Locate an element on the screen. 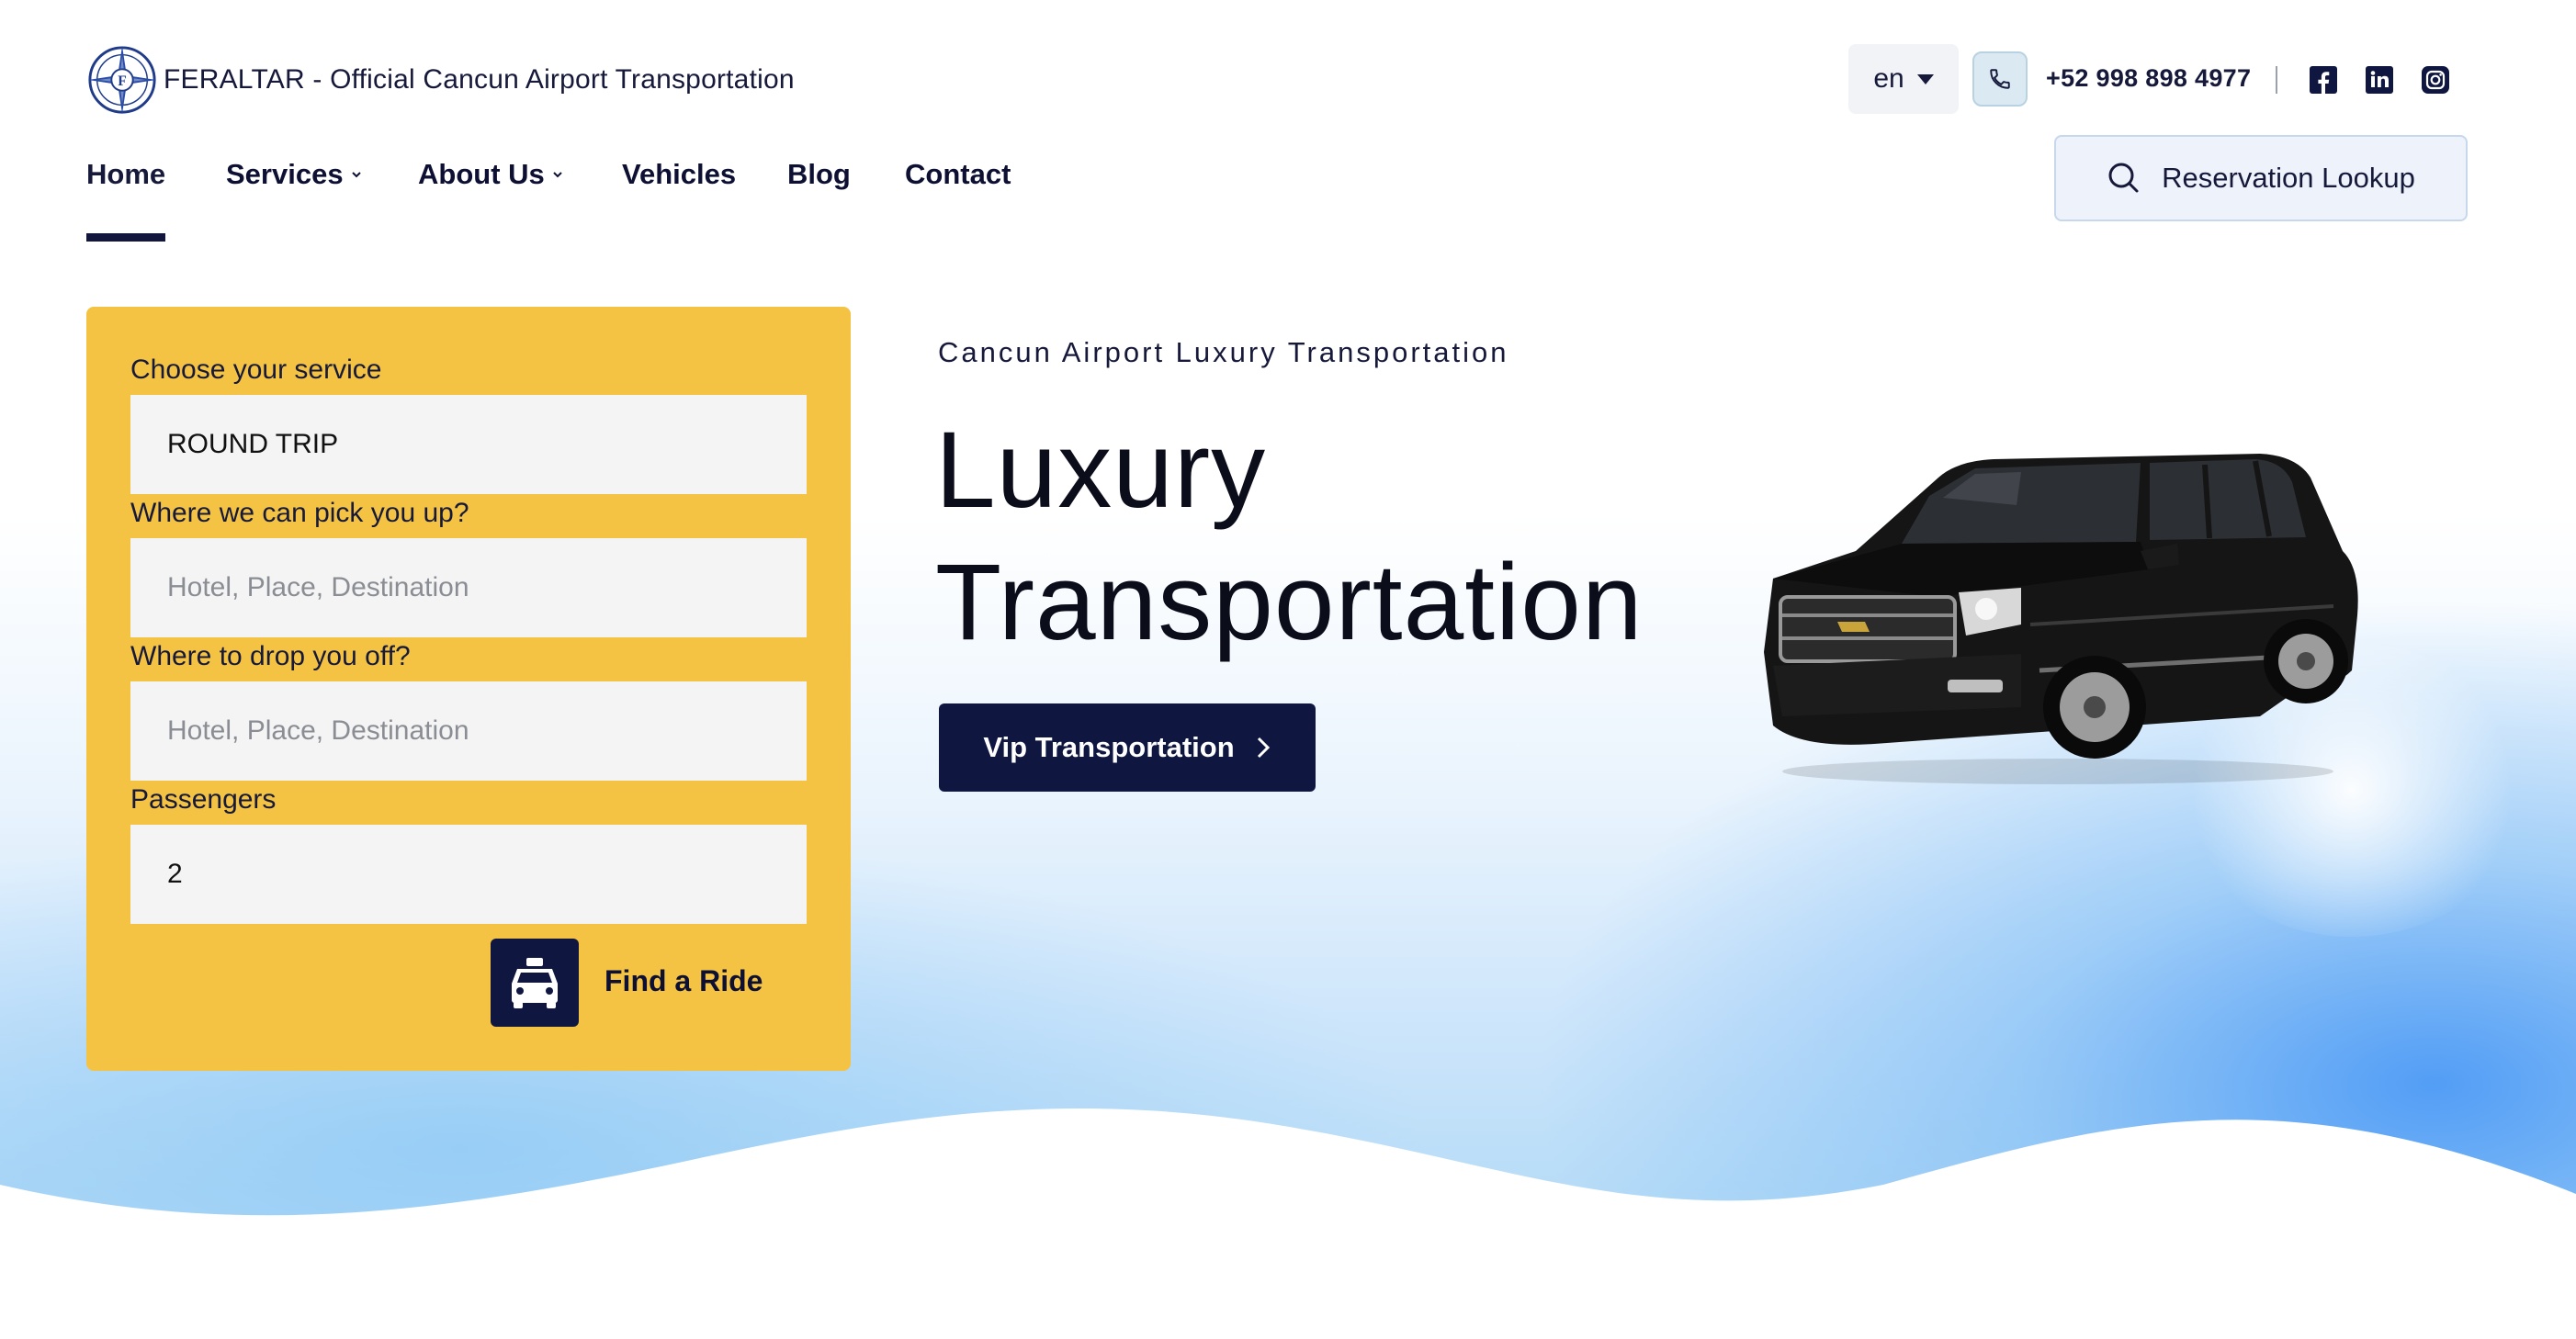  nav-blog-label: Blog is located at coordinates (819, 174).